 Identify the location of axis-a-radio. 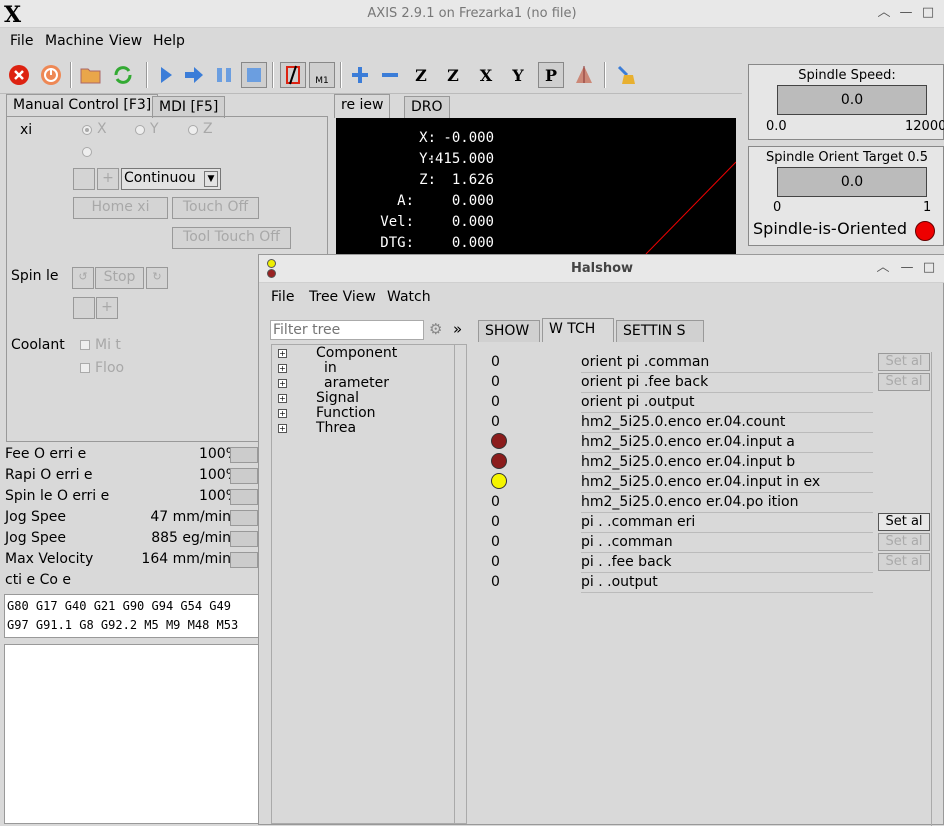
(87, 152).